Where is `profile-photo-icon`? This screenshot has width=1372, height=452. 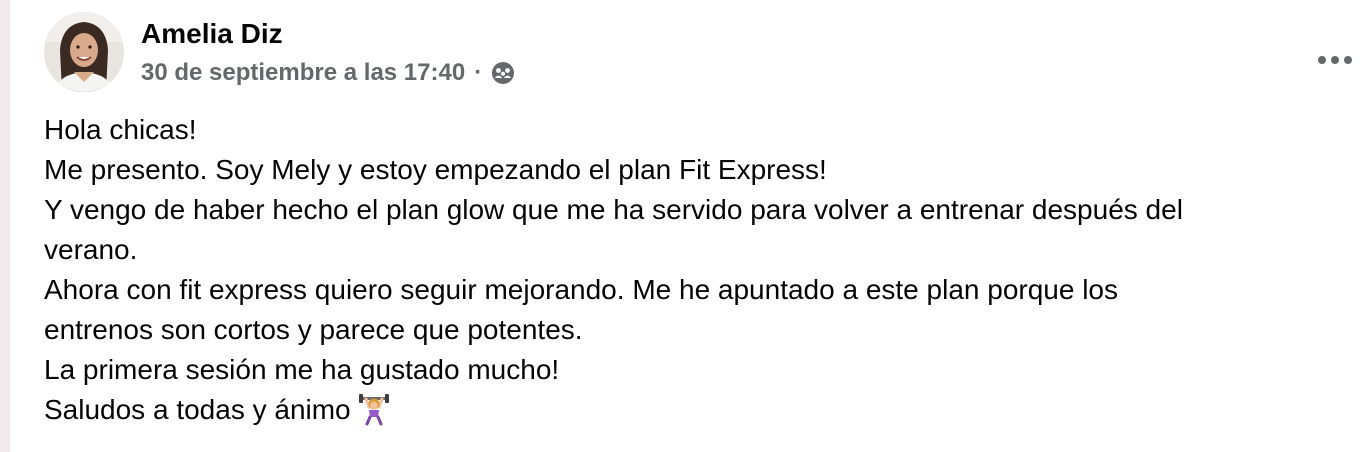
profile-photo-icon is located at coordinates (84, 52).